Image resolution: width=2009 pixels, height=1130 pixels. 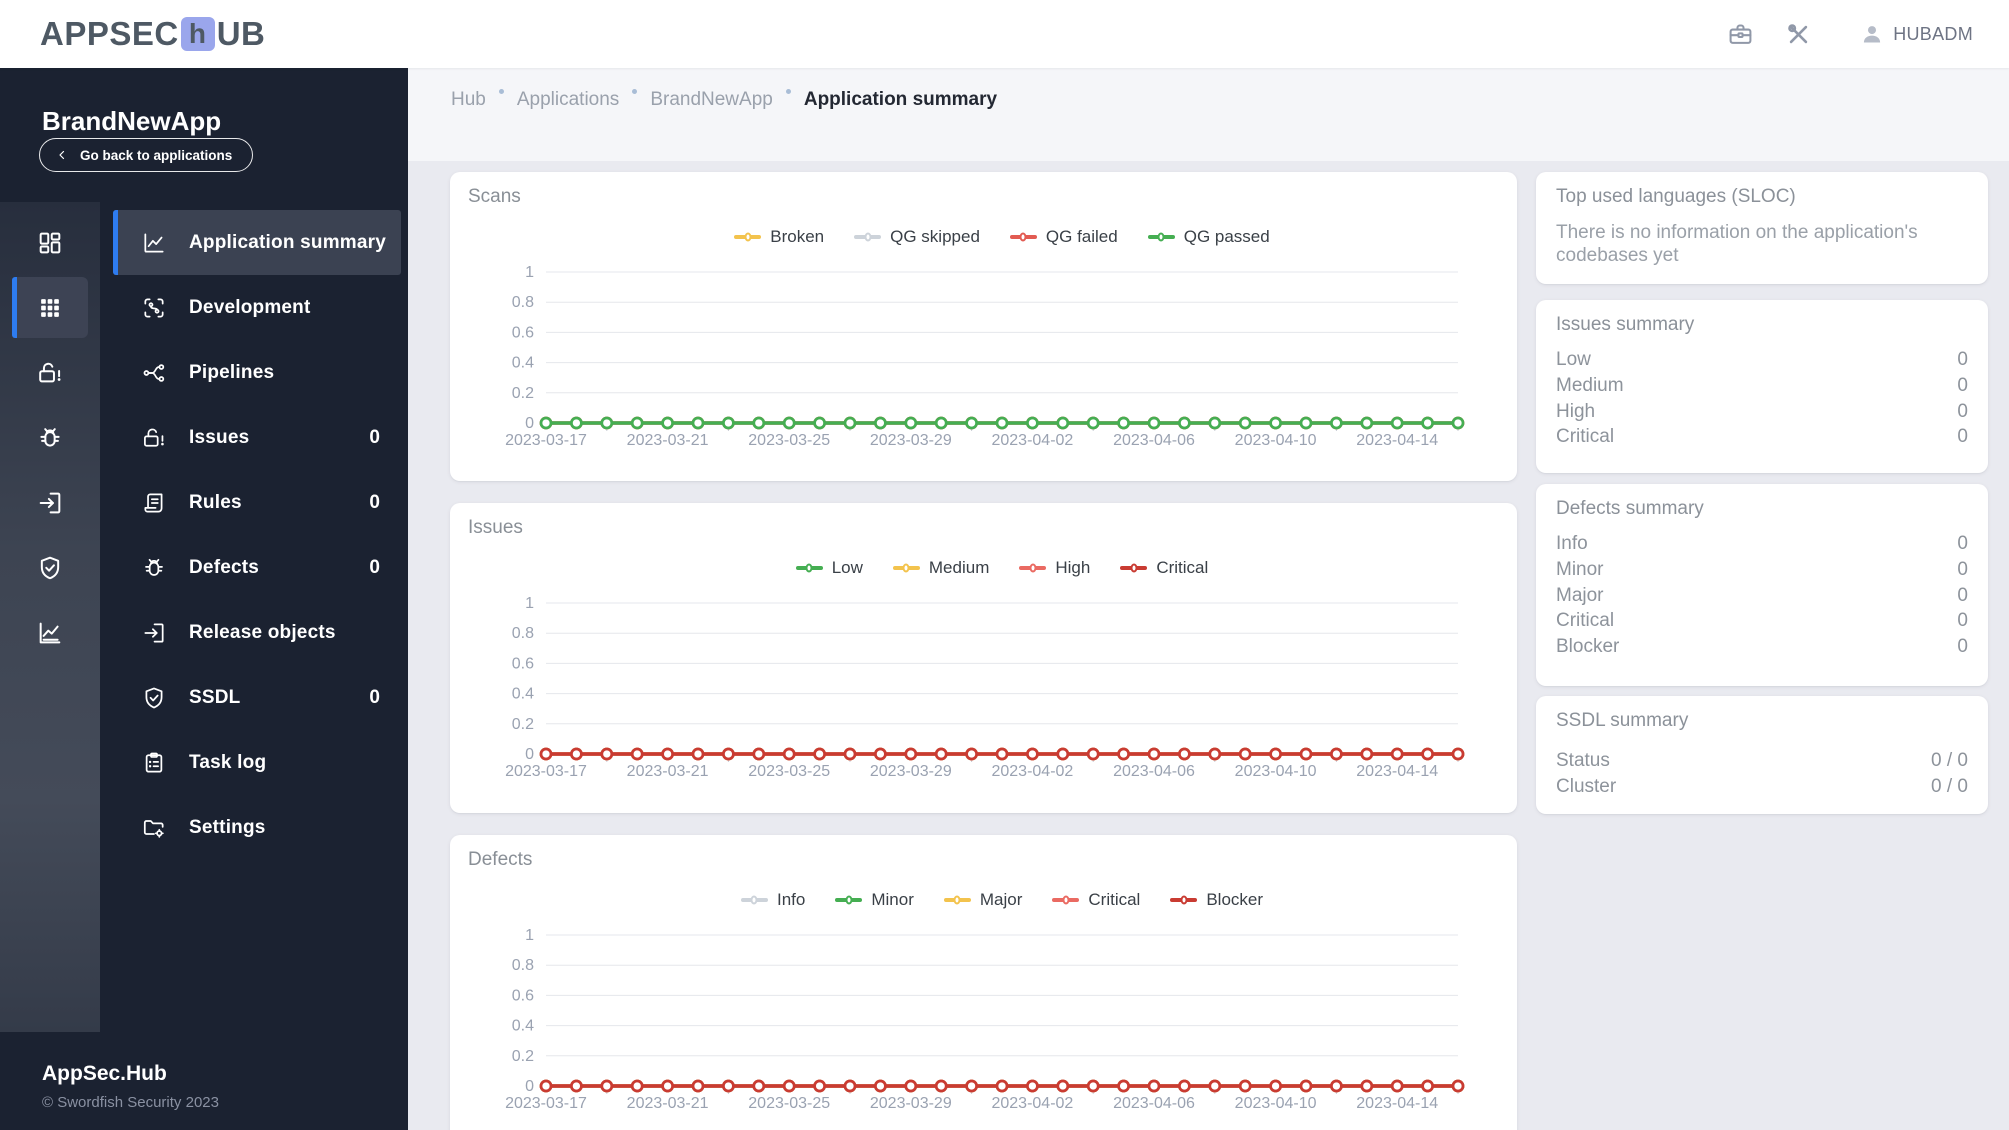 I want to click on sidebar-item-application-summary: Application summary, so click(x=257, y=242).